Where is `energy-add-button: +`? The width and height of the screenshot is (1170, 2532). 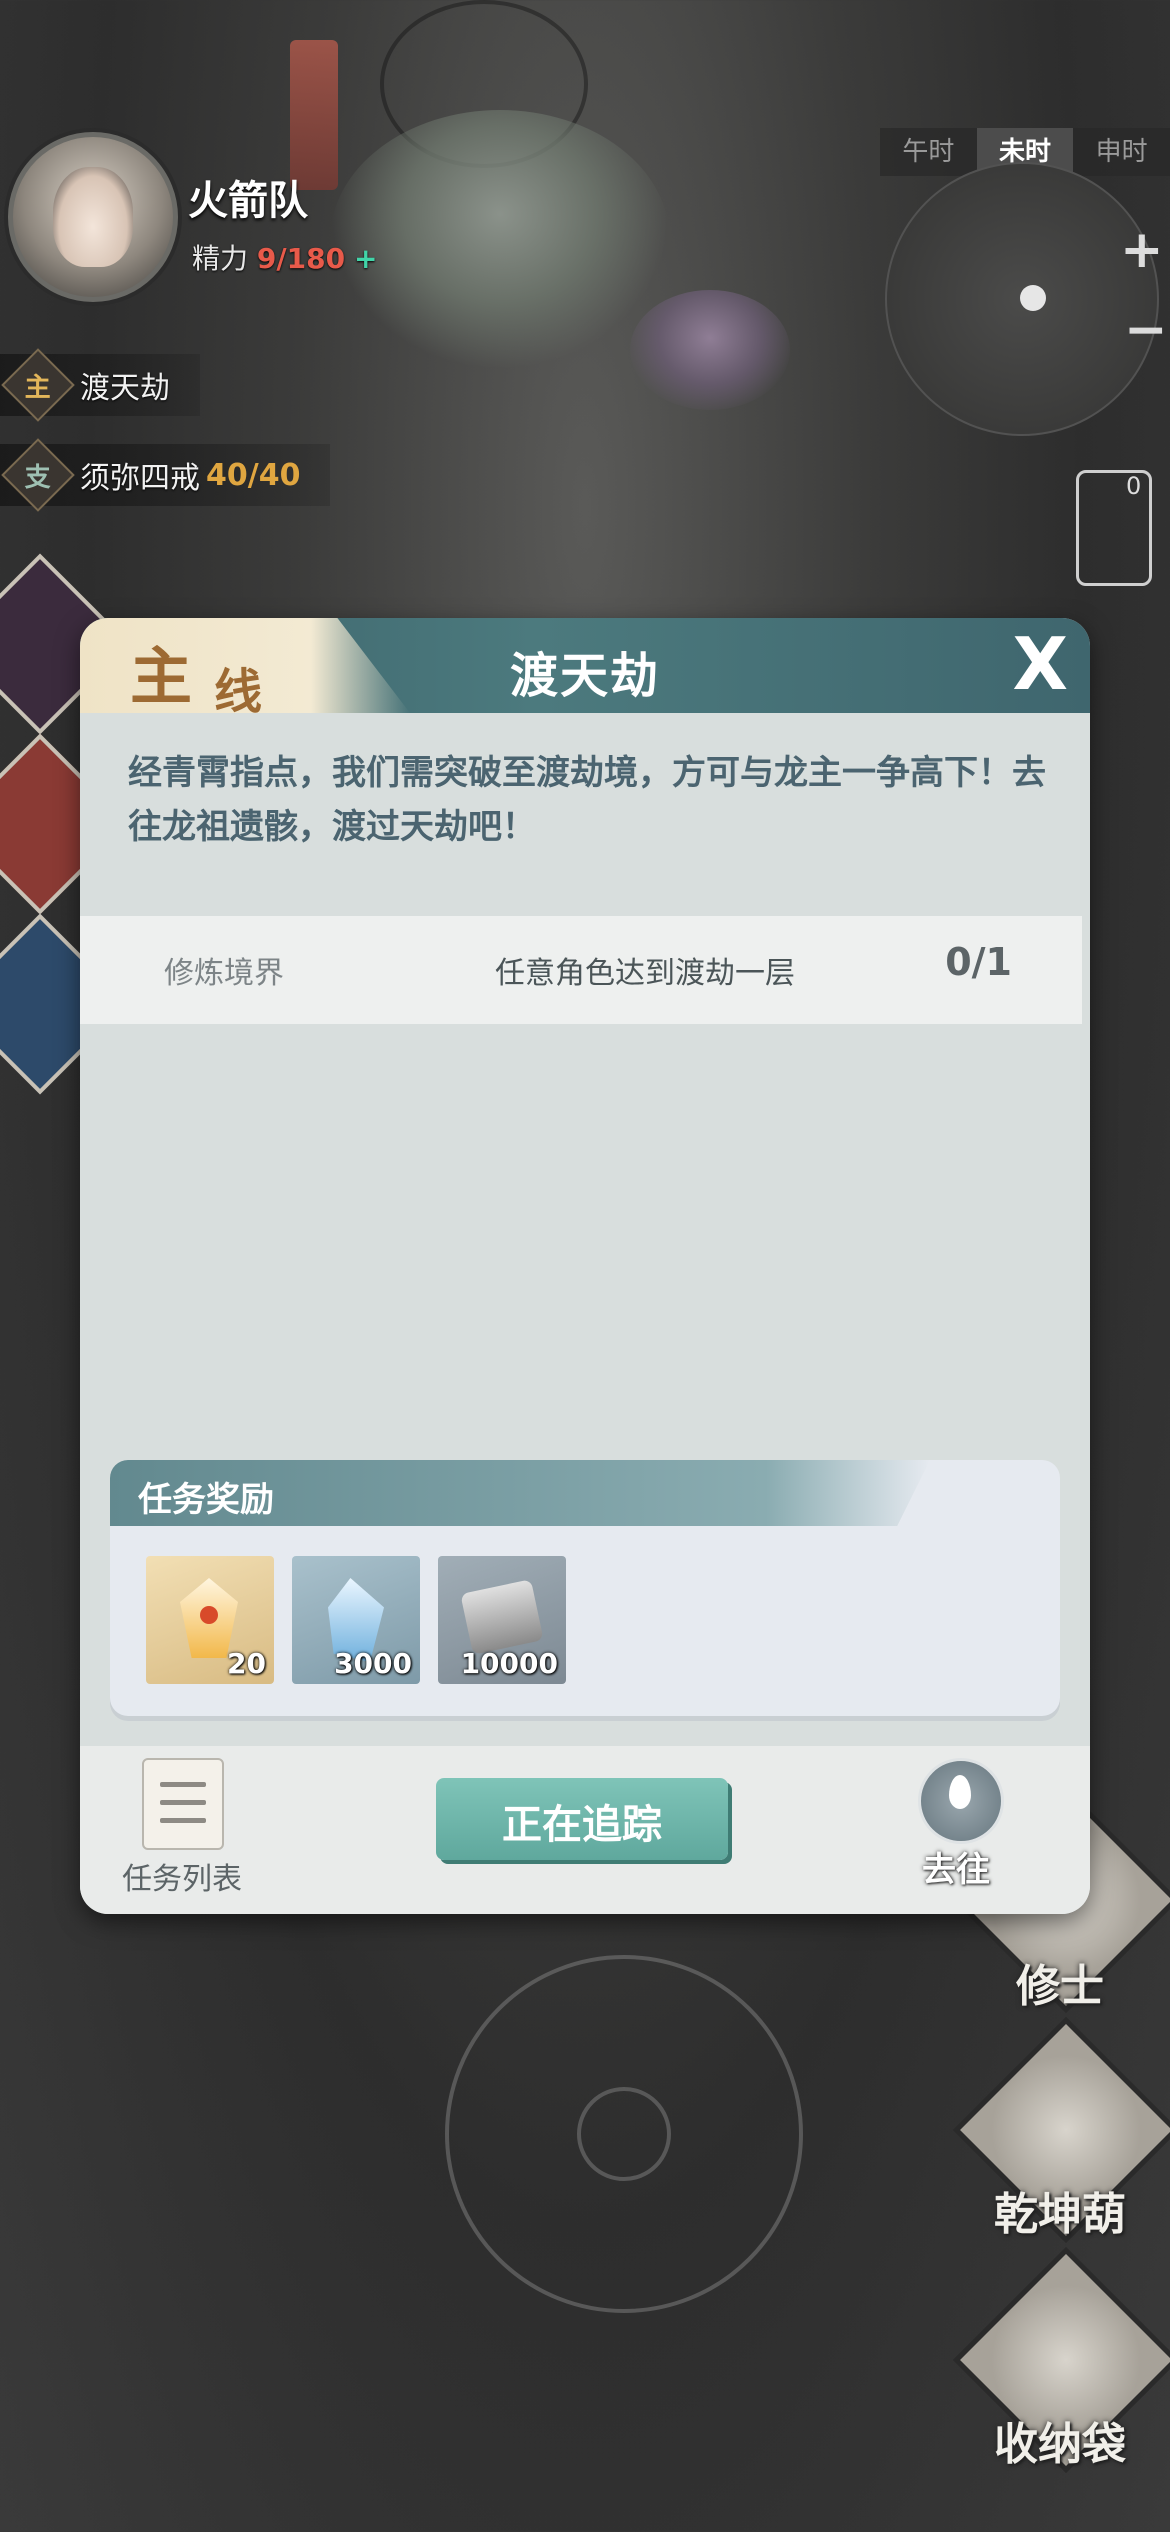 energy-add-button: + is located at coordinates (365, 258).